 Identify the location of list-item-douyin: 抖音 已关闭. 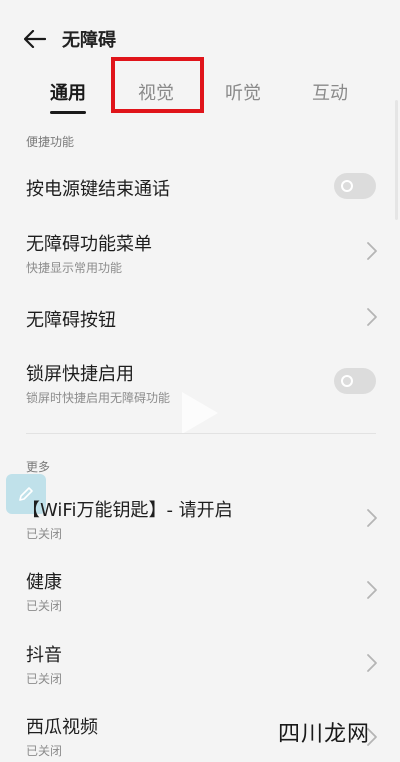
(200, 663).